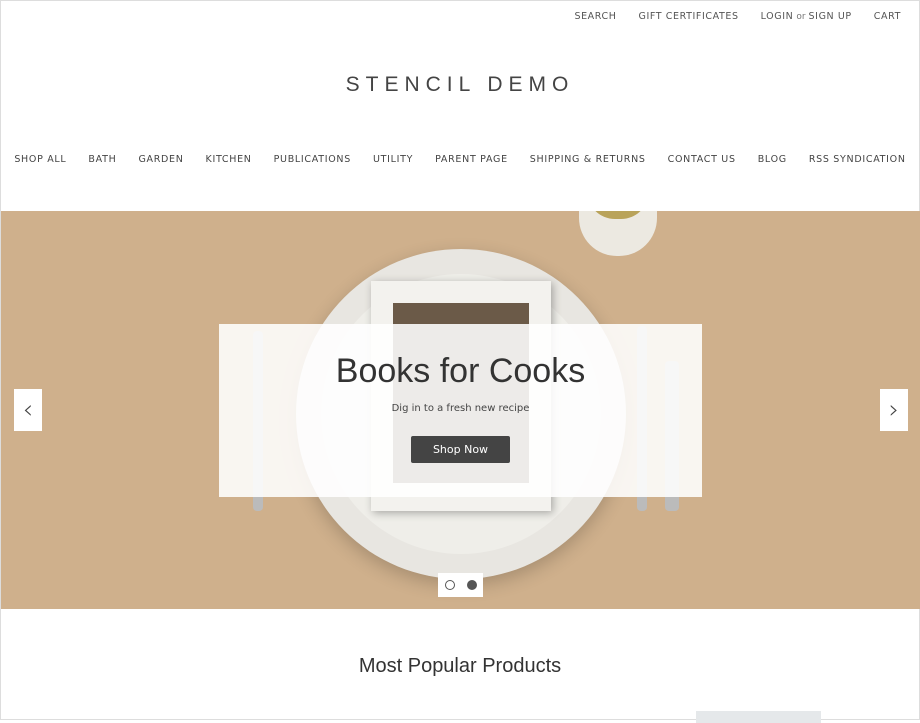 The width and height of the screenshot is (920, 723). Describe the element at coordinates (460, 666) in the screenshot. I see `section-title: Most Popular Products` at that location.